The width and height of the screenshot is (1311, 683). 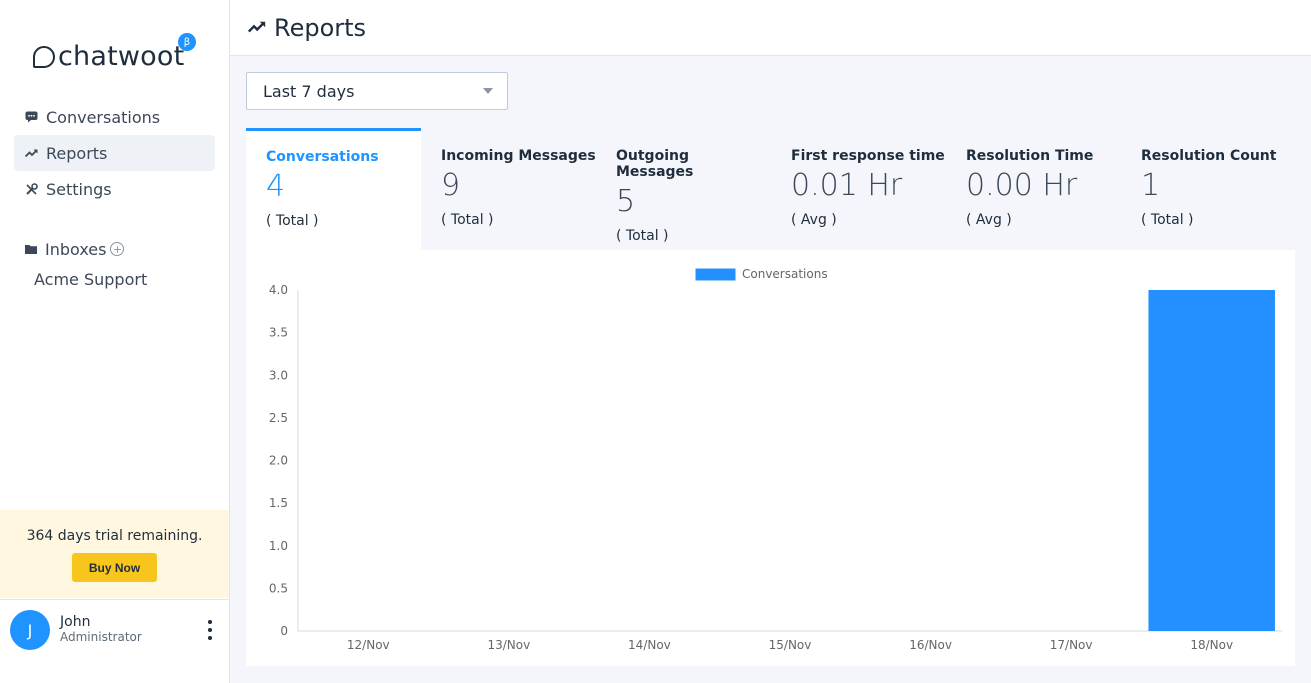 I want to click on inboxes-header: Inboxes +, so click(x=74, y=249).